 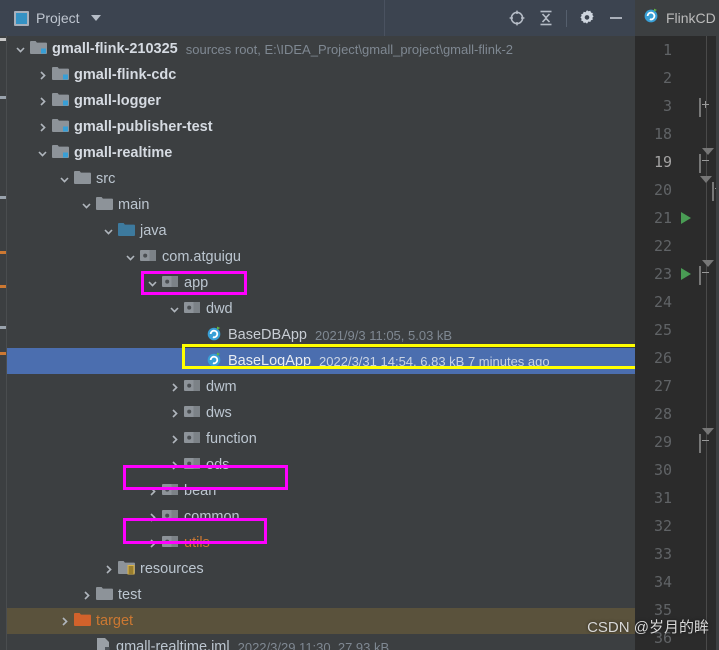 I want to click on folder-icon, so click(x=82, y=179).